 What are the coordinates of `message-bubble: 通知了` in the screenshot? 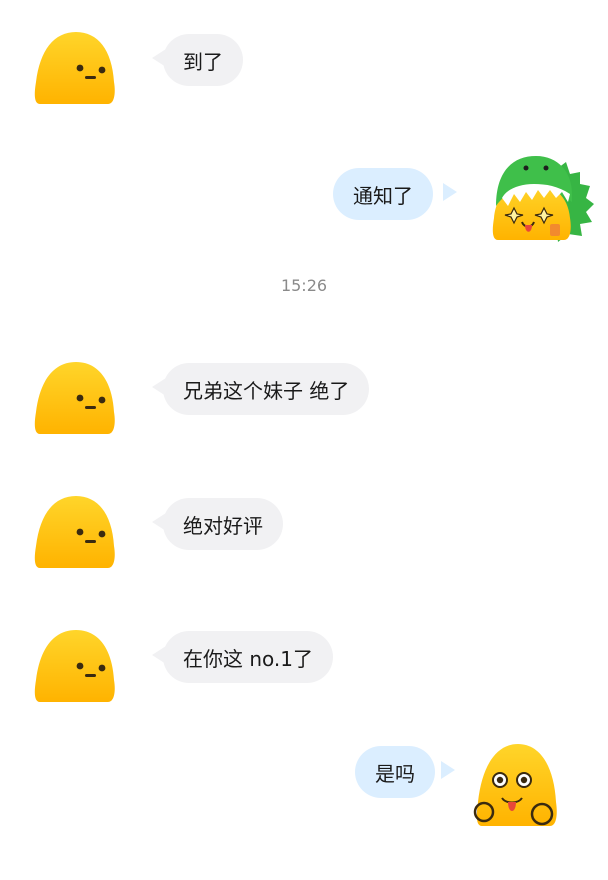 It's located at (383, 194).